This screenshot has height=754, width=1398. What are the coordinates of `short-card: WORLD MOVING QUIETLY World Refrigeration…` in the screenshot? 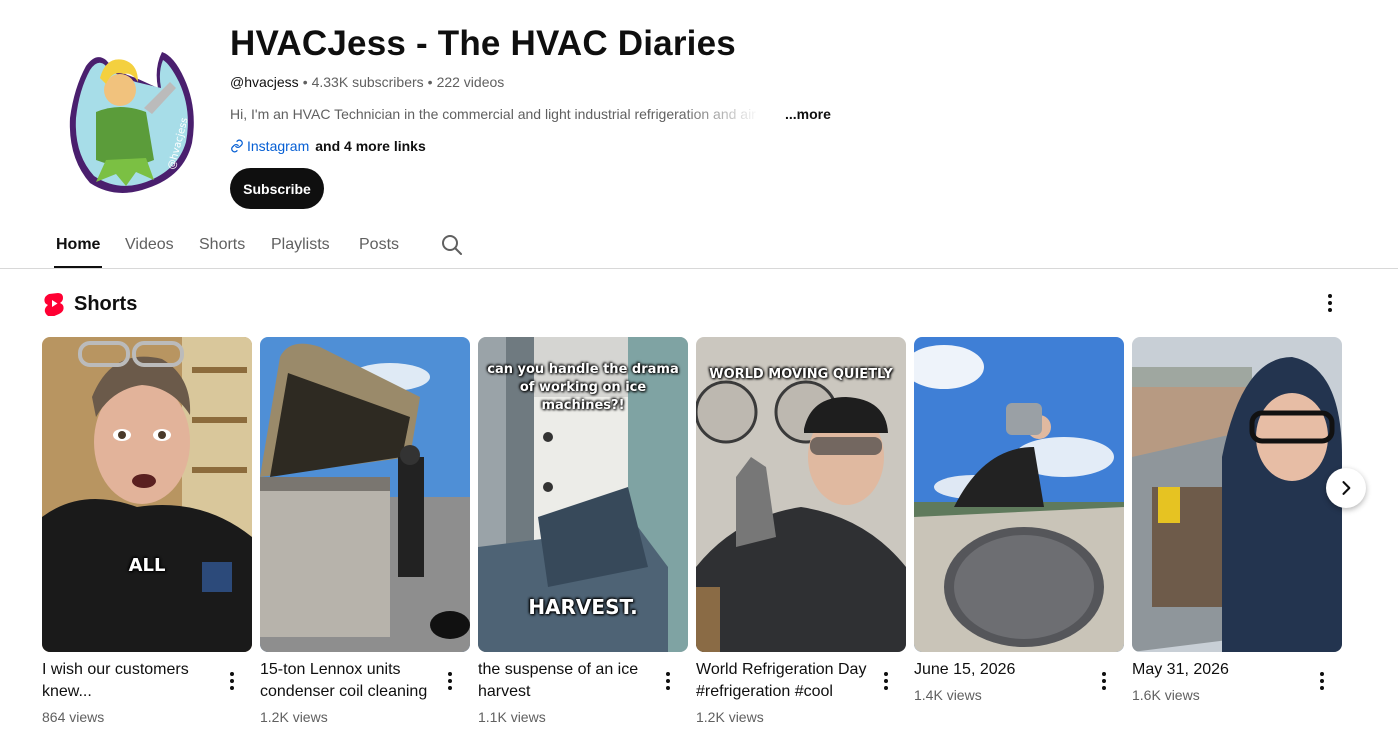 It's located at (801, 531).